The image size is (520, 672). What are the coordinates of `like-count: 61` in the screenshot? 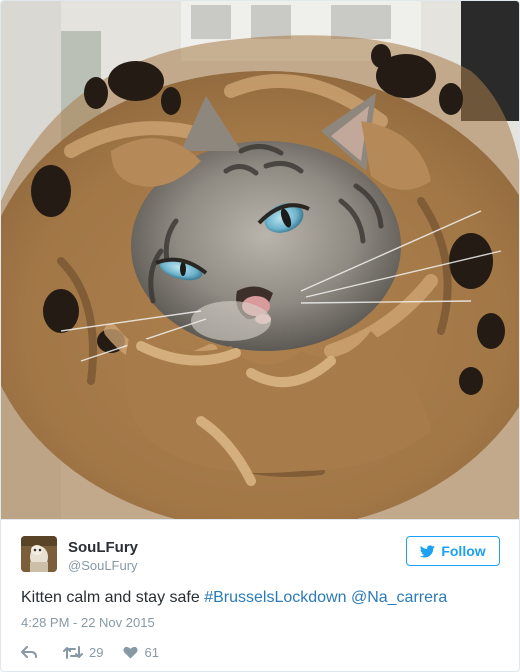 It's located at (151, 652).